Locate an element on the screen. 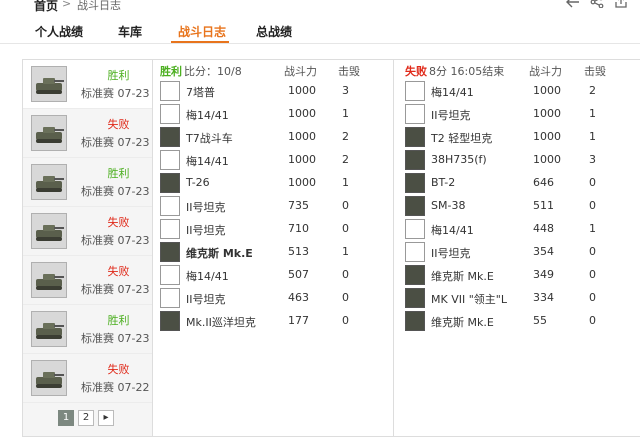  export-icon is located at coordinates (621, 4).